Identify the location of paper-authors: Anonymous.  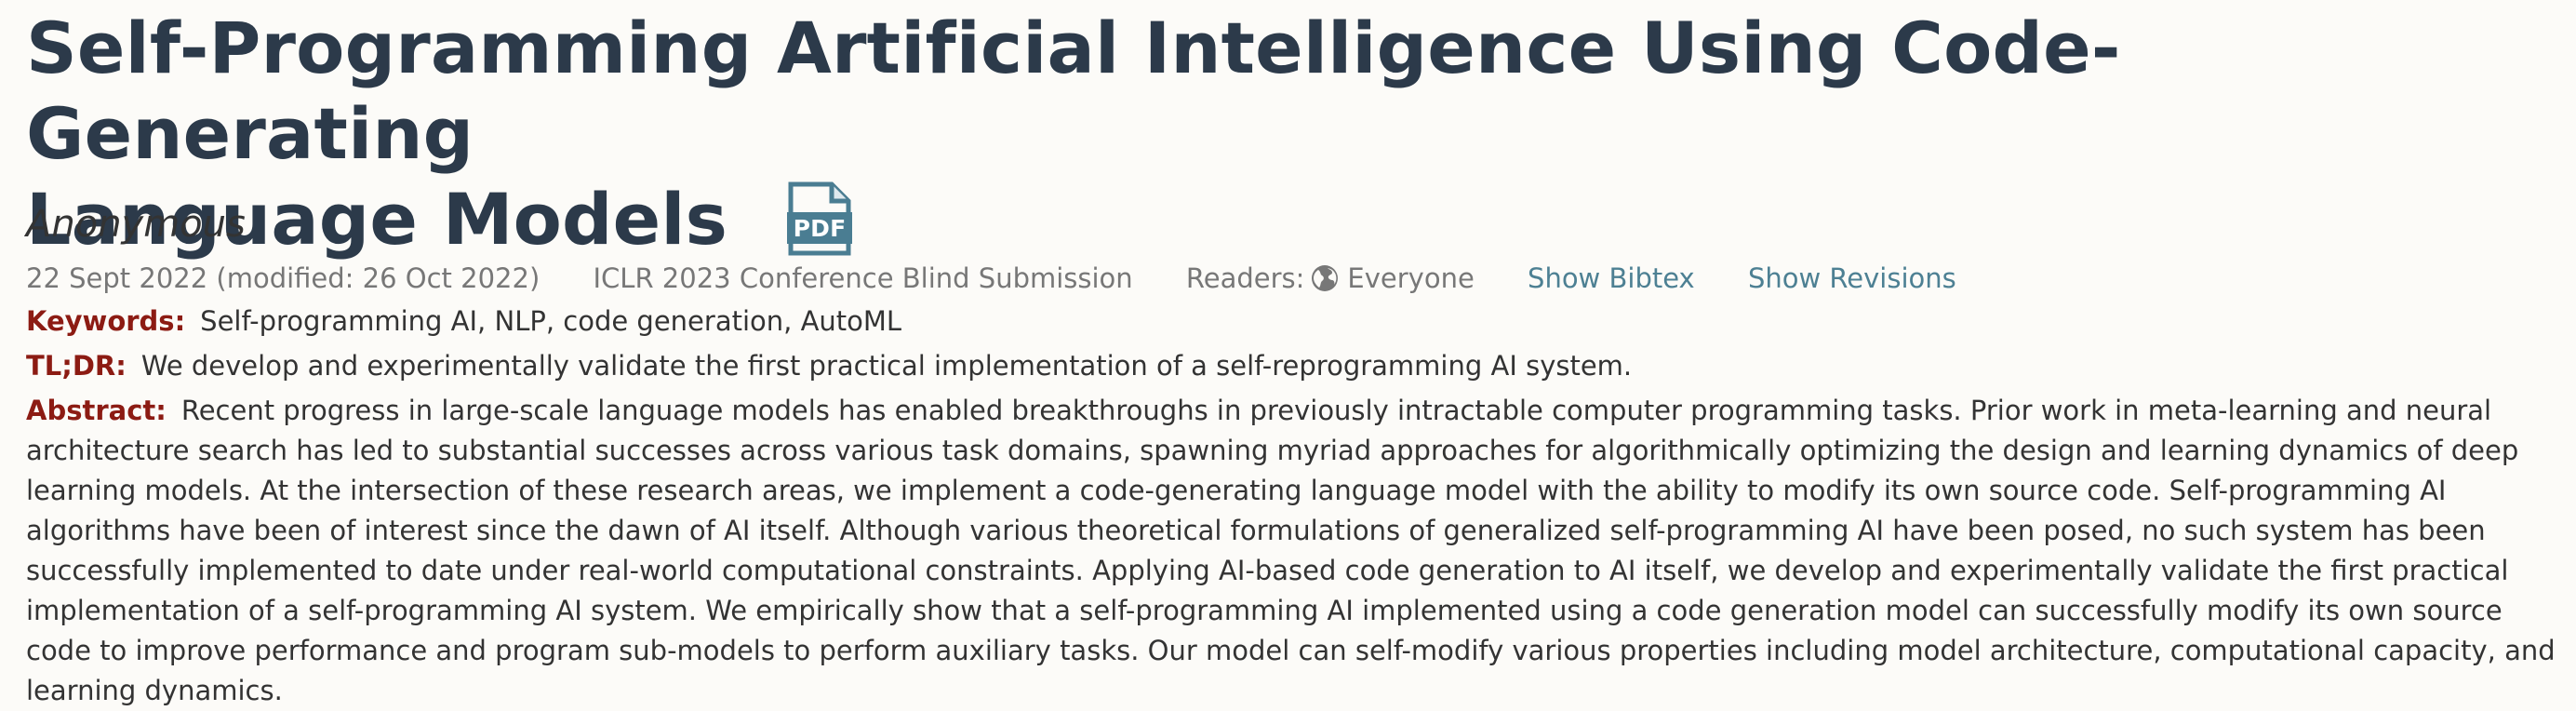
(136, 224).